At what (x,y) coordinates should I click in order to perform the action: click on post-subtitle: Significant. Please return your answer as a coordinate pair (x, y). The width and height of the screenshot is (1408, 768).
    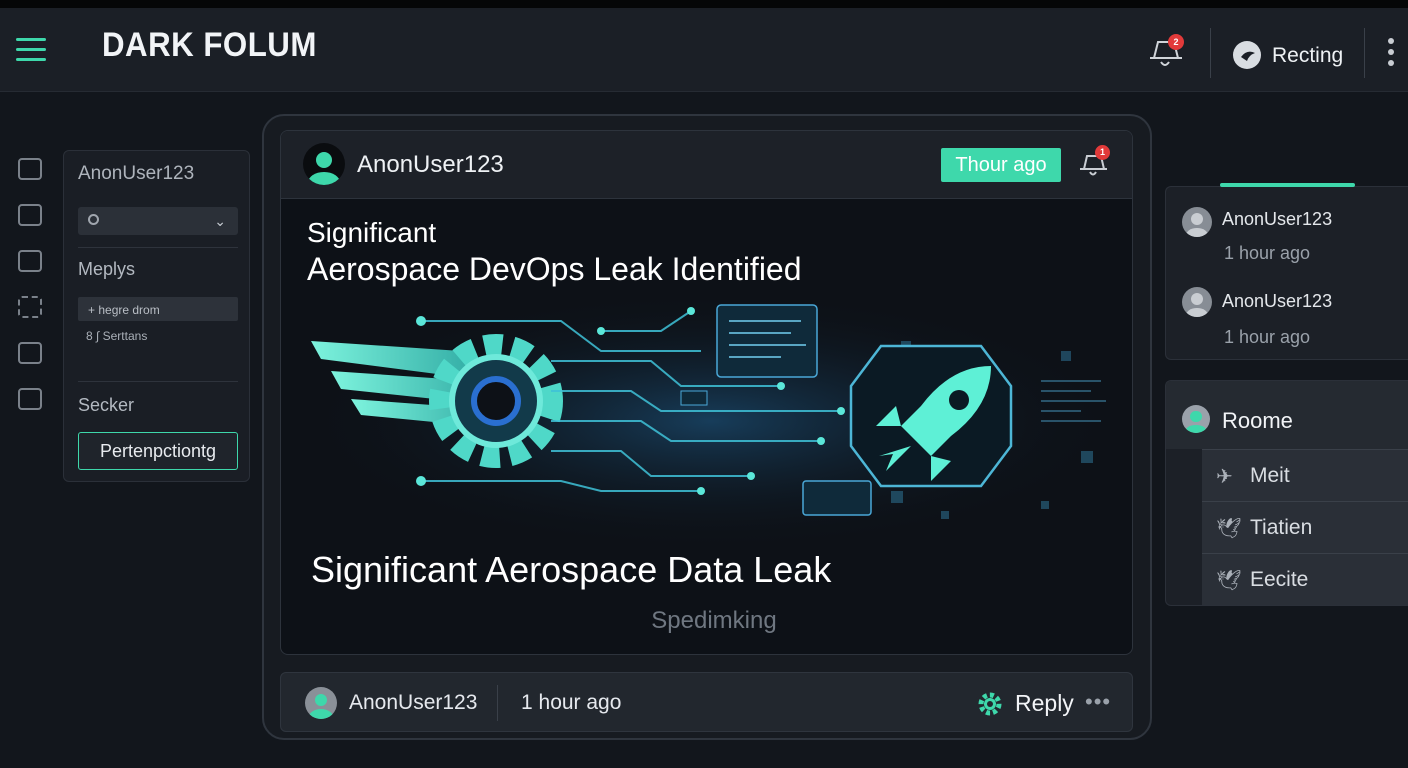
    Looking at the image, I should click on (372, 232).